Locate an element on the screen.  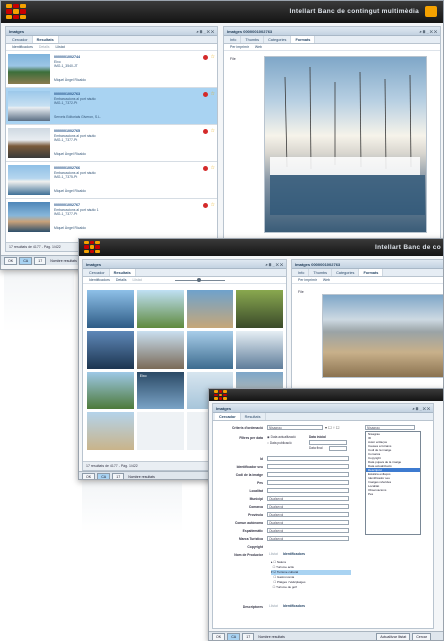
codi-field is located at coordinates (308, 474).